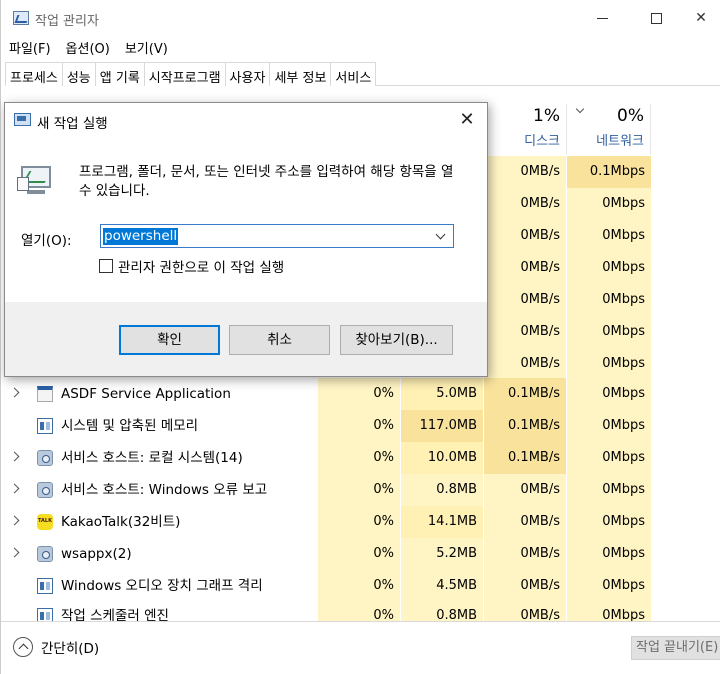 This screenshot has height=674, width=720. I want to click on tab-startup: 시작프로그램, so click(184, 74).